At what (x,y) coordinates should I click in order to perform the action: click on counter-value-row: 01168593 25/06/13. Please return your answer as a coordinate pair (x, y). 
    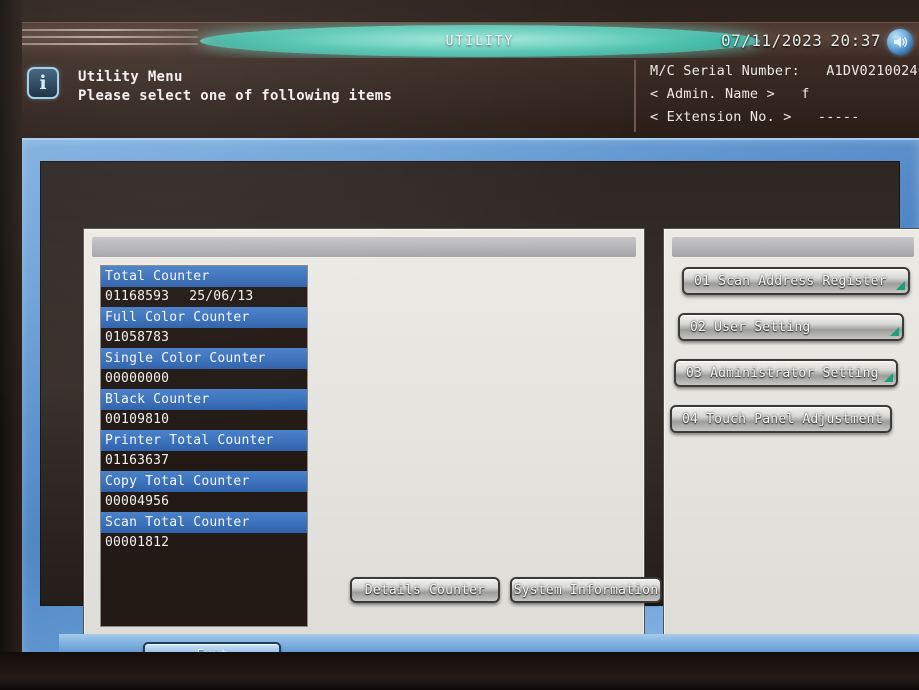
    Looking at the image, I should click on (204, 297).